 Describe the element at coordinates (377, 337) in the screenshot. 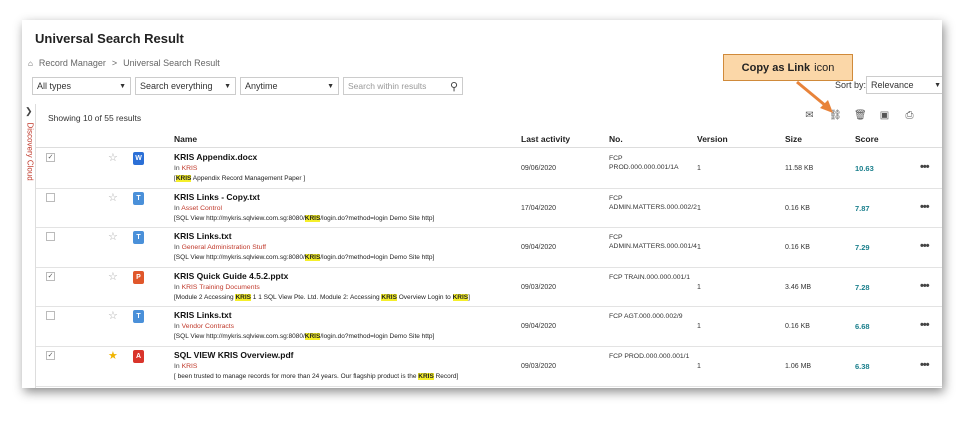

I see `snippet-text: /login.do?method=login Demo Site http]` at that location.